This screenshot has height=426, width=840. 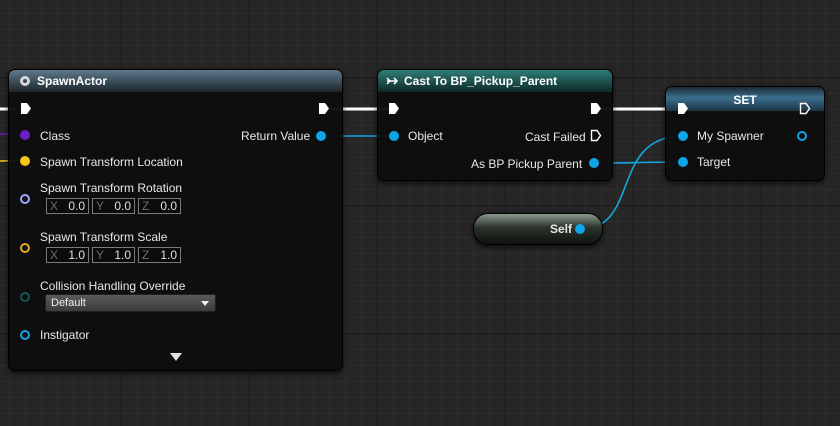 I want to click on collision-pin, so click(x=25, y=297).